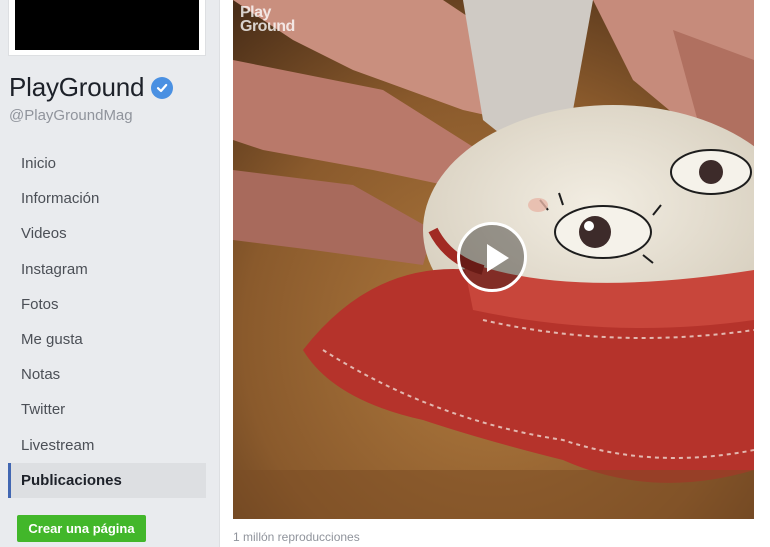  What do you see at coordinates (107, 374) in the screenshot?
I see `nav-item-notas: Notas` at bounding box center [107, 374].